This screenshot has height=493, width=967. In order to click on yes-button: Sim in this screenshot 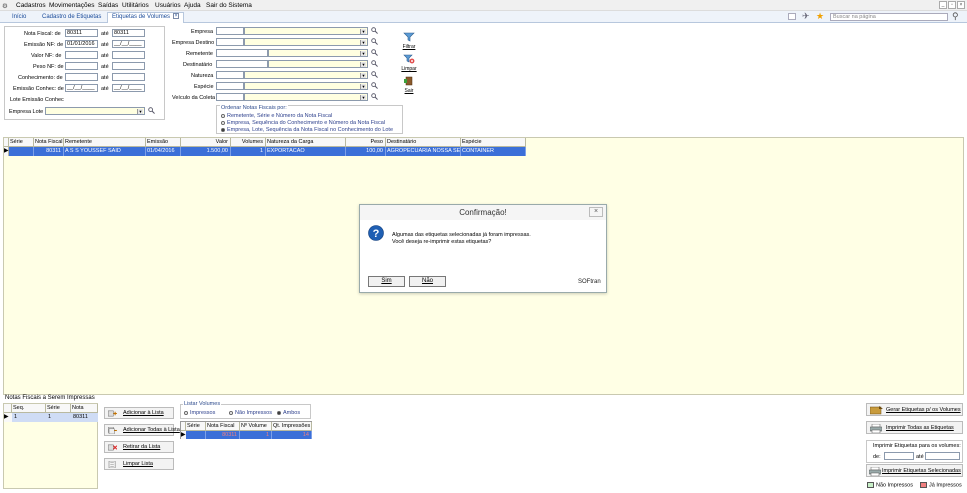, I will do `click(386, 281)`.